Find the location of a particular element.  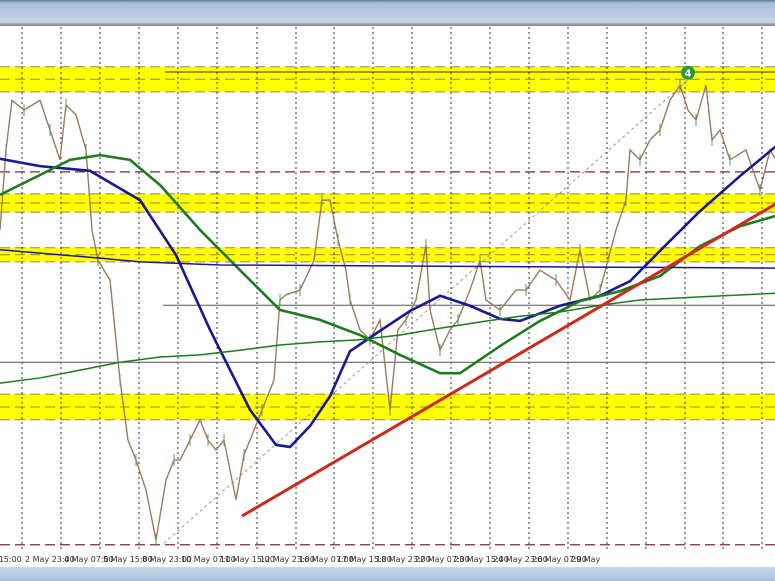

marker-label: 4 is located at coordinates (688, 74).